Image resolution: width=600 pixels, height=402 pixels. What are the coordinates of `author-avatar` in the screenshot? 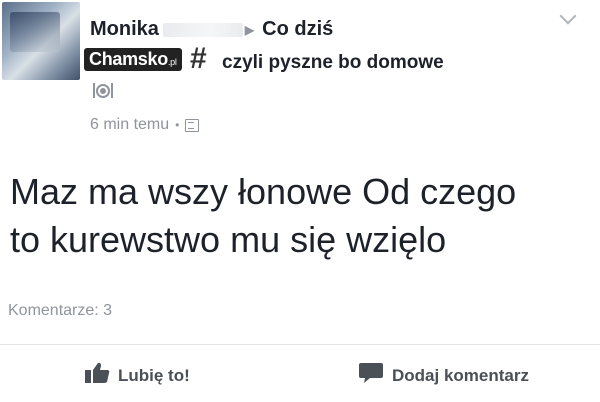 It's located at (41, 41).